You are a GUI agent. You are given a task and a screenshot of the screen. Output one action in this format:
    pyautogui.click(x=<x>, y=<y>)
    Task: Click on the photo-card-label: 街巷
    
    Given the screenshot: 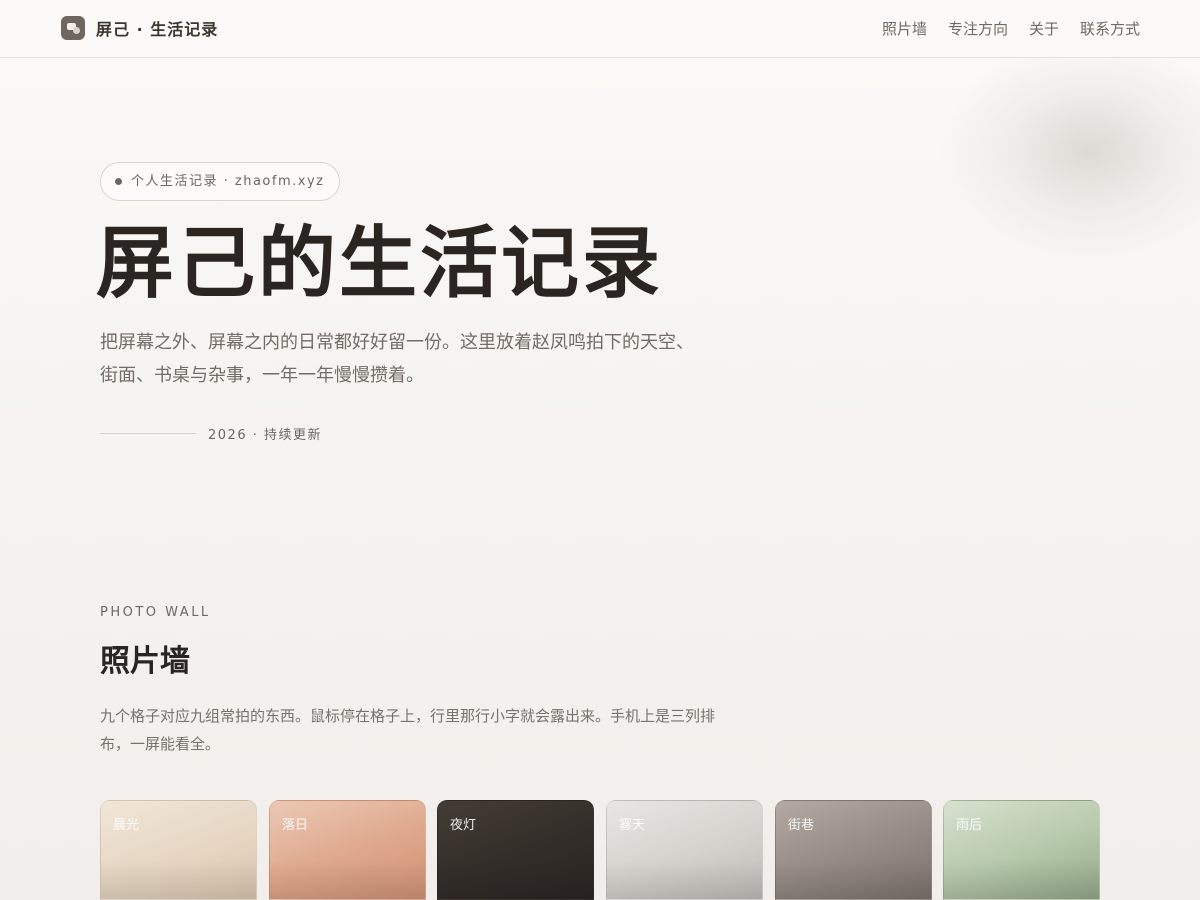 What is the action you would take?
    pyautogui.click(x=801, y=825)
    